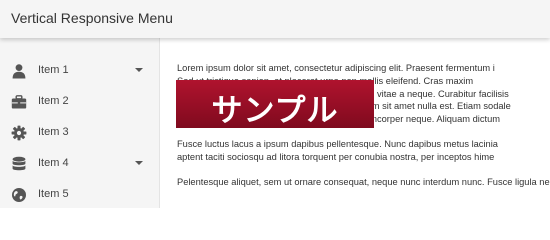 This screenshot has height=240, width=550. I want to click on globe-icon, so click(19, 195).